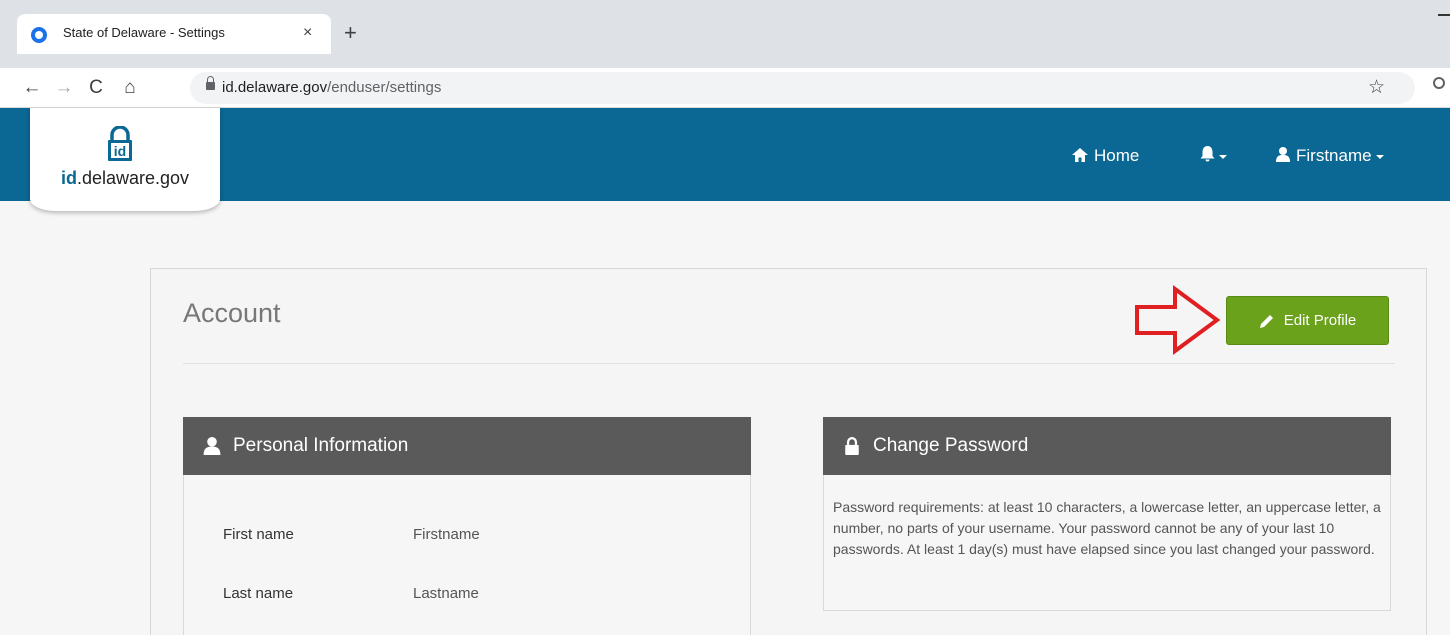  Describe the element at coordinates (802, 88) in the screenshot. I see `address-bar: id.delaware.gov/enduser/settings ☆` at that location.